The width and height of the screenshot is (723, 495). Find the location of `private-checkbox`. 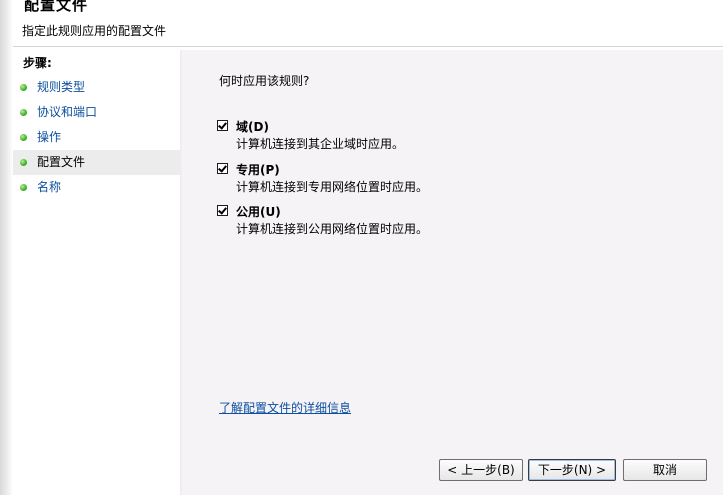

private-checkbox is located at coordinates (222, 168).